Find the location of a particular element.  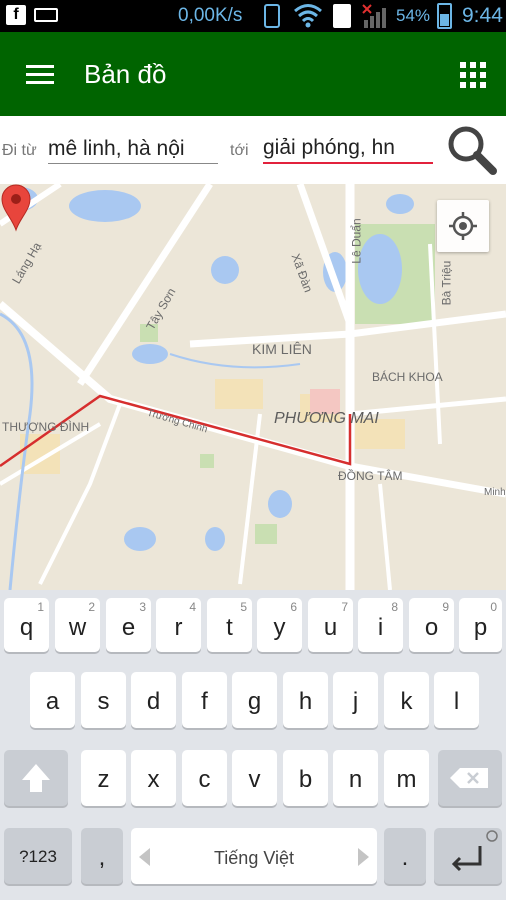

key-k: k is located at coordinates (406, 700).